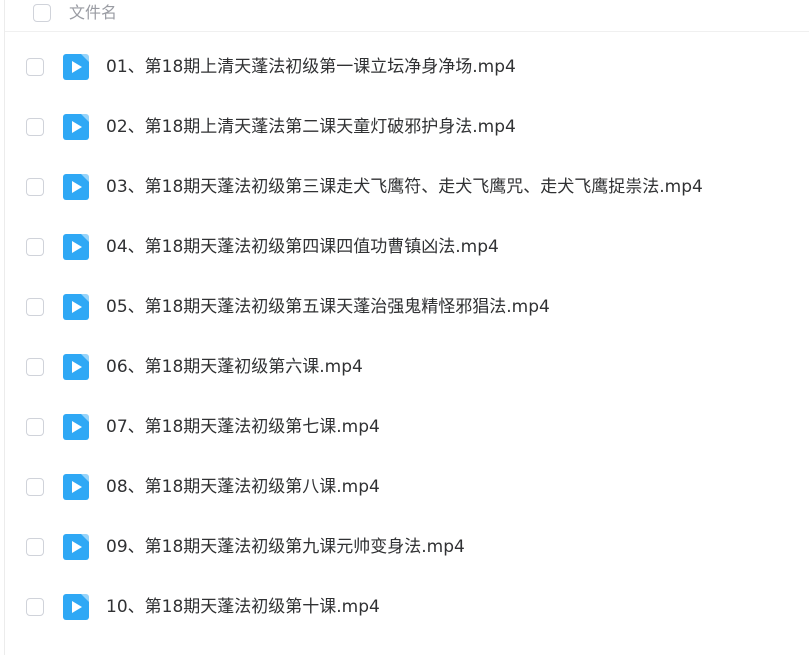 The image size is (809, 655). Describe the element at coordinates (311, 127) in the screenshot. I see `file-name: 02、第18期上清天蓬法第二课天童灯破邪护身法.mp4` at that location.